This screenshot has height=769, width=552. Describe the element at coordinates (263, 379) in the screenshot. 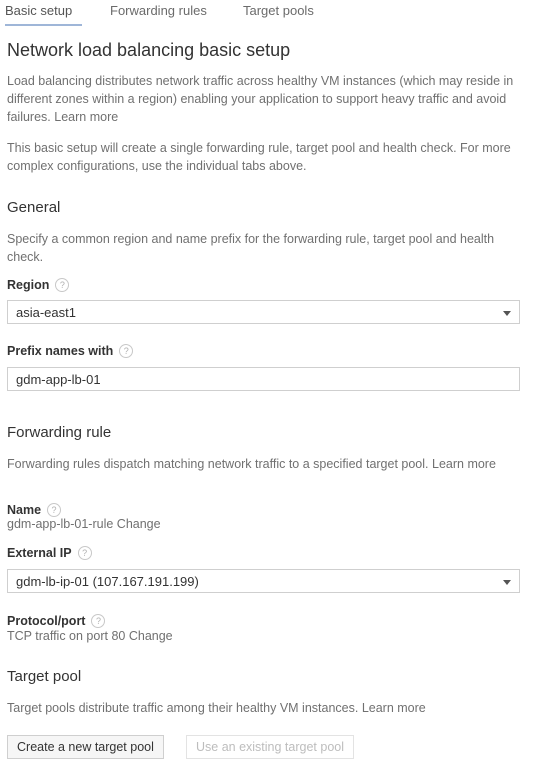

I see `prefix-input: gdm-app-lb-01` at that location.